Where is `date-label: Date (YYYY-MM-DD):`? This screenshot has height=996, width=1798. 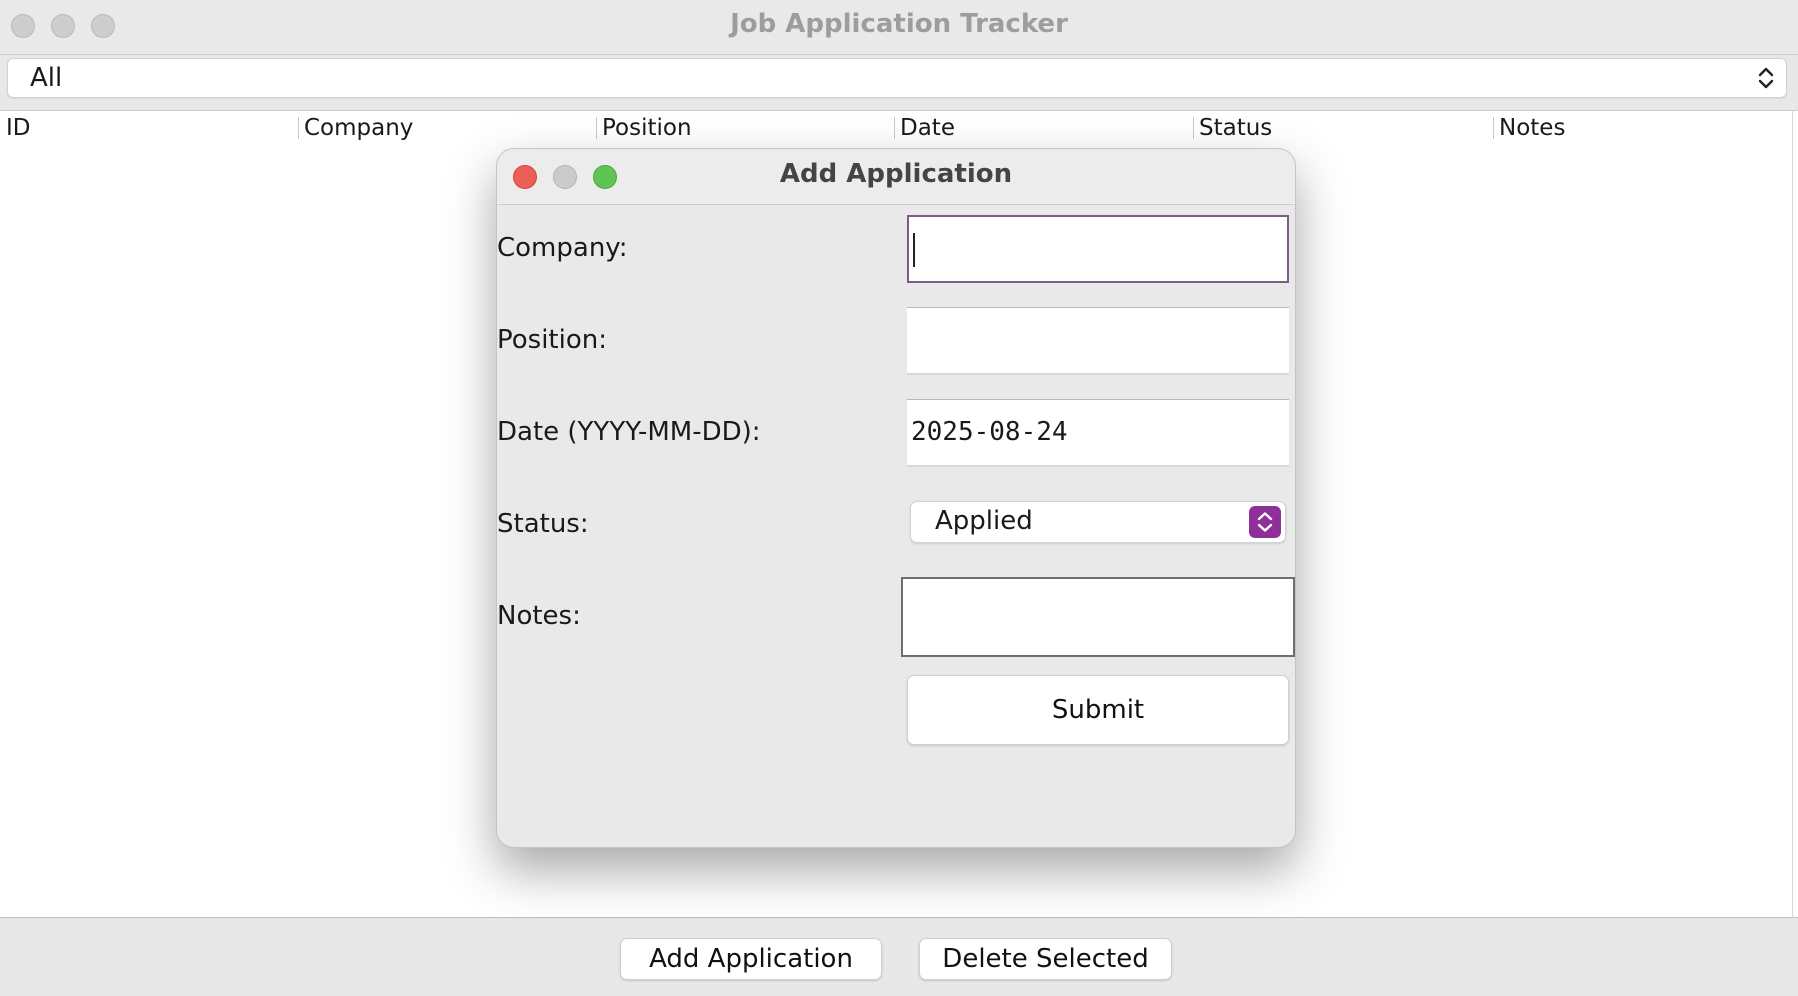
date-label: Date (YYYY-MM-DD): is located at coordinates (629, 432).